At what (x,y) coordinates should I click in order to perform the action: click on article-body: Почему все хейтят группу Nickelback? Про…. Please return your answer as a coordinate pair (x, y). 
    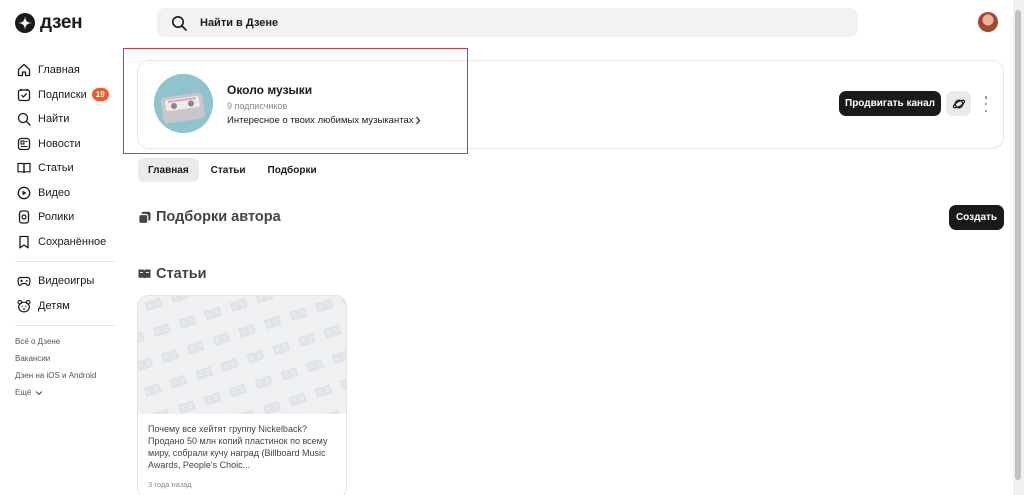
    Looking at the image, I should click on (242, 451).